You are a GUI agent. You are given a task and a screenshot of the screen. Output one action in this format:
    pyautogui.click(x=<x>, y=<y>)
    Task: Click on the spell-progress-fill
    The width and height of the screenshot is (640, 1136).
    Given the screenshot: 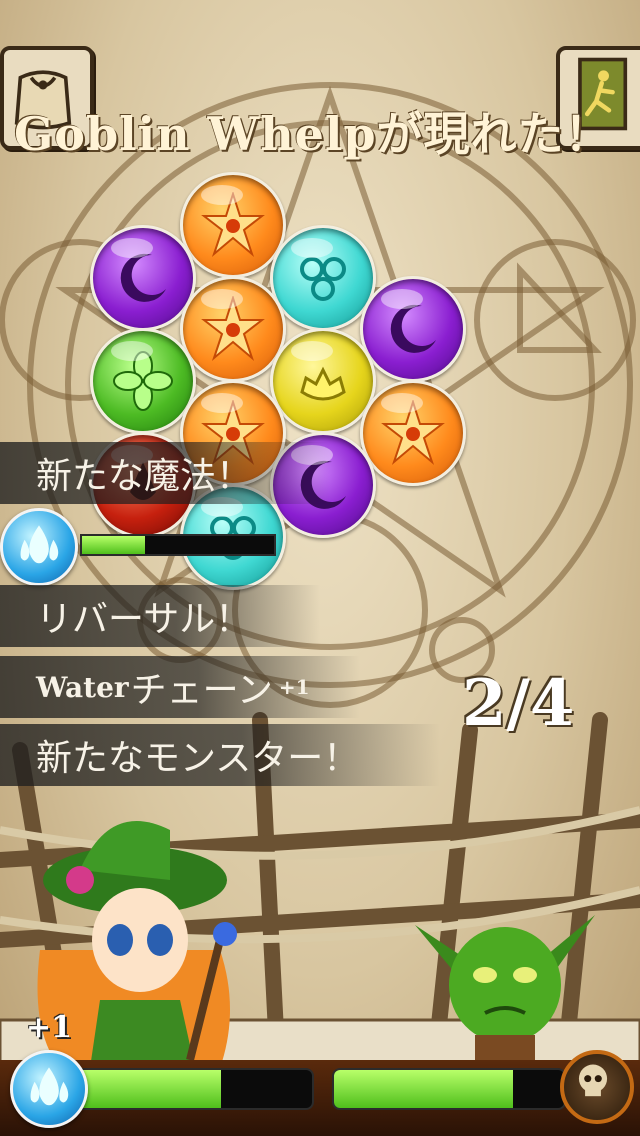 What is the action you would take?
    pyautogui.click(x=114, y=545)
    